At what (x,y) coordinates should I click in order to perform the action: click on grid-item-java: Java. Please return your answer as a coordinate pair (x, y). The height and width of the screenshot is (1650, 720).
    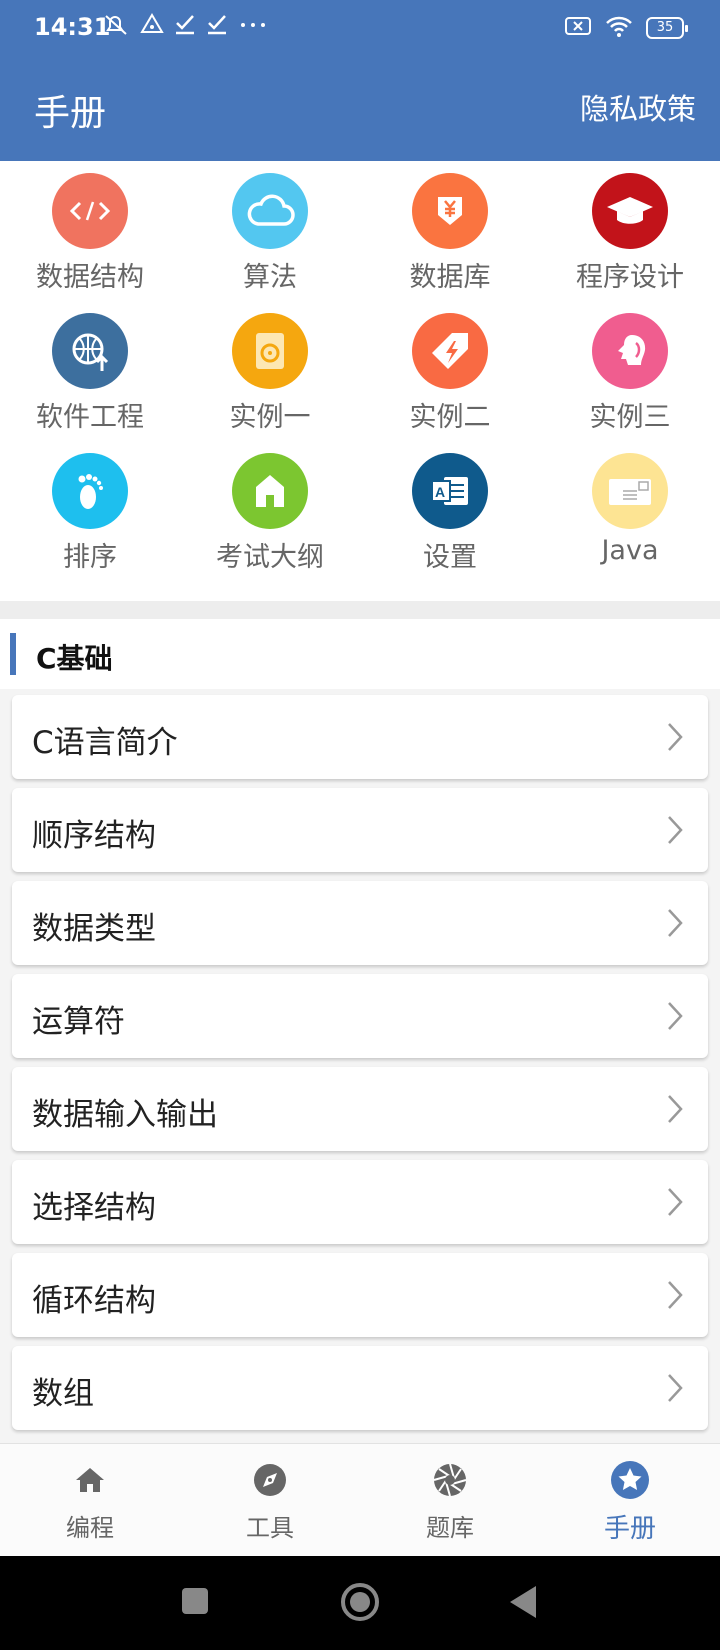
    Looking at the image, I should click on (630, 511).